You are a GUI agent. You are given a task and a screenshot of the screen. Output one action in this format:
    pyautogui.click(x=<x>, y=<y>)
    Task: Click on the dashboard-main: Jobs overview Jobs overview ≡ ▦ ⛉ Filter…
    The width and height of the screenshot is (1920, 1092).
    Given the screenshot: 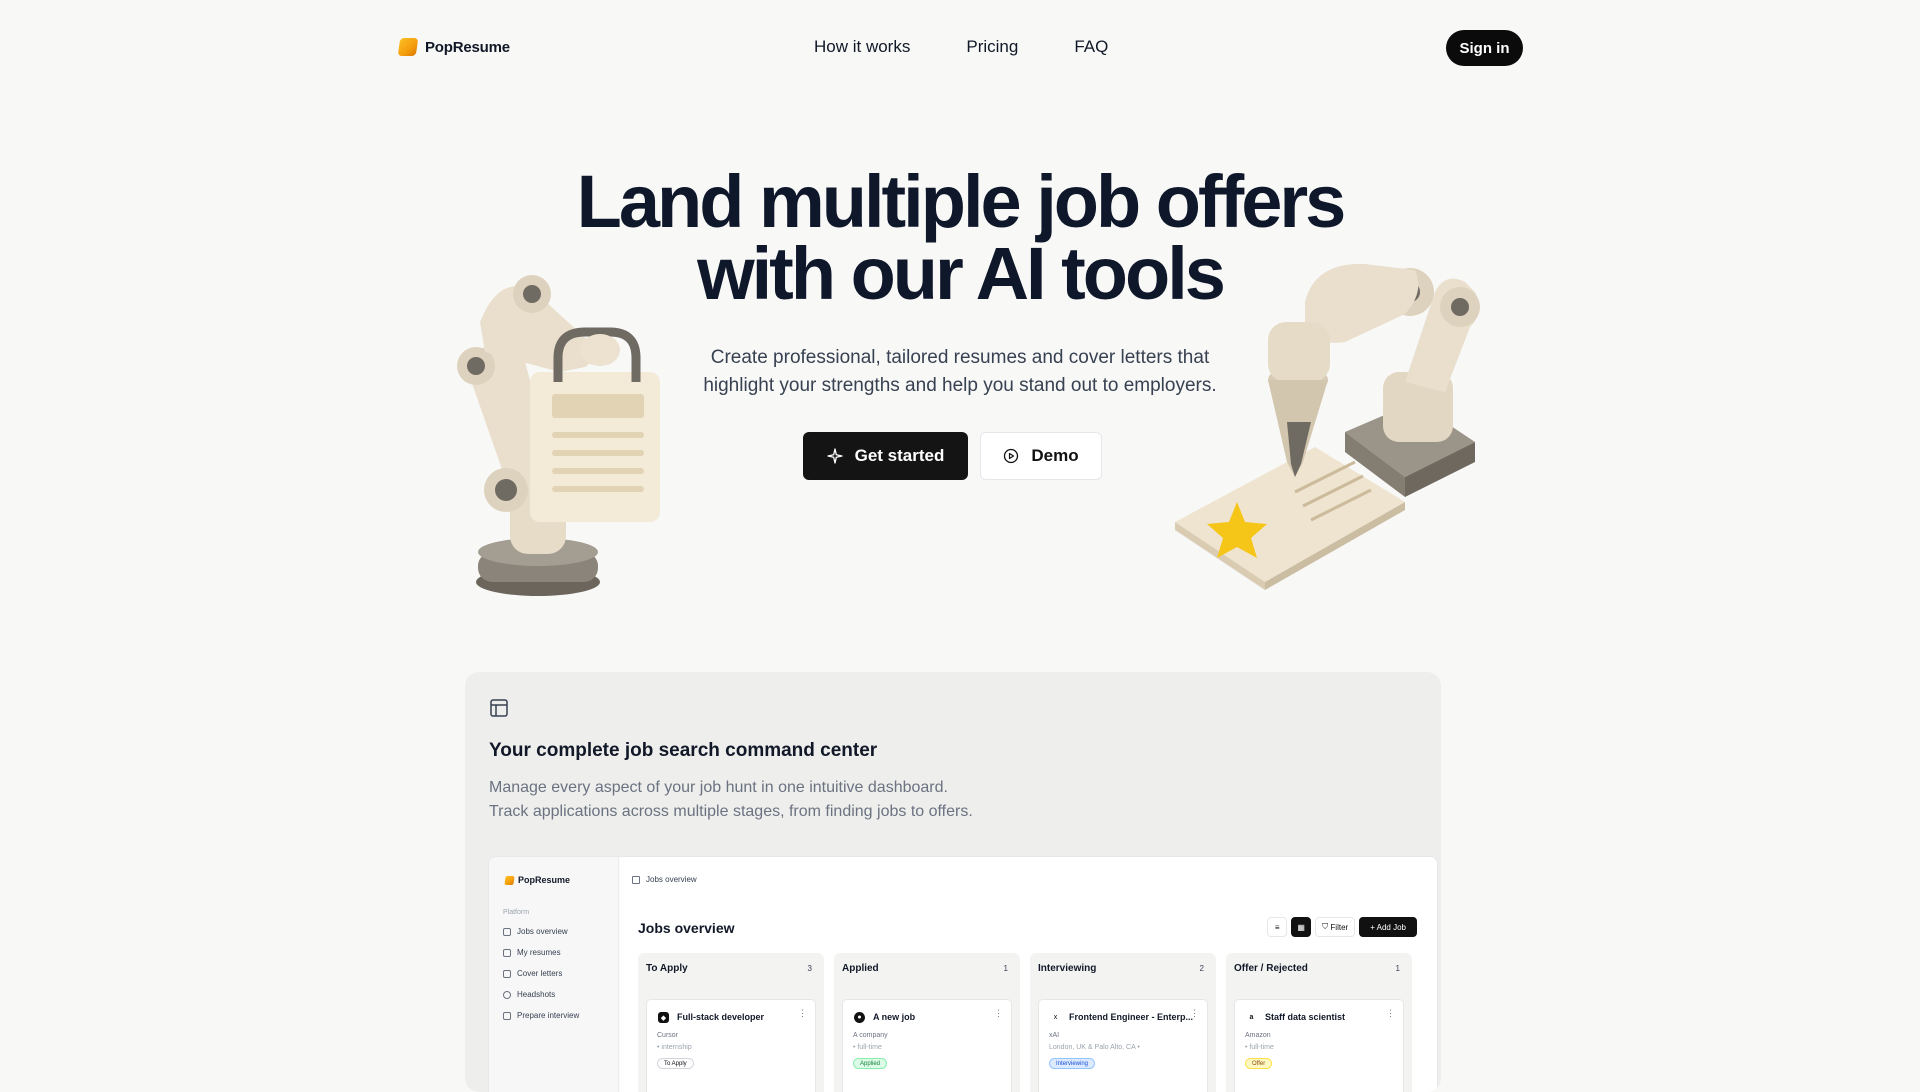 What is the action you would take?
    pyautogui.click(x=1028, y=974)
    